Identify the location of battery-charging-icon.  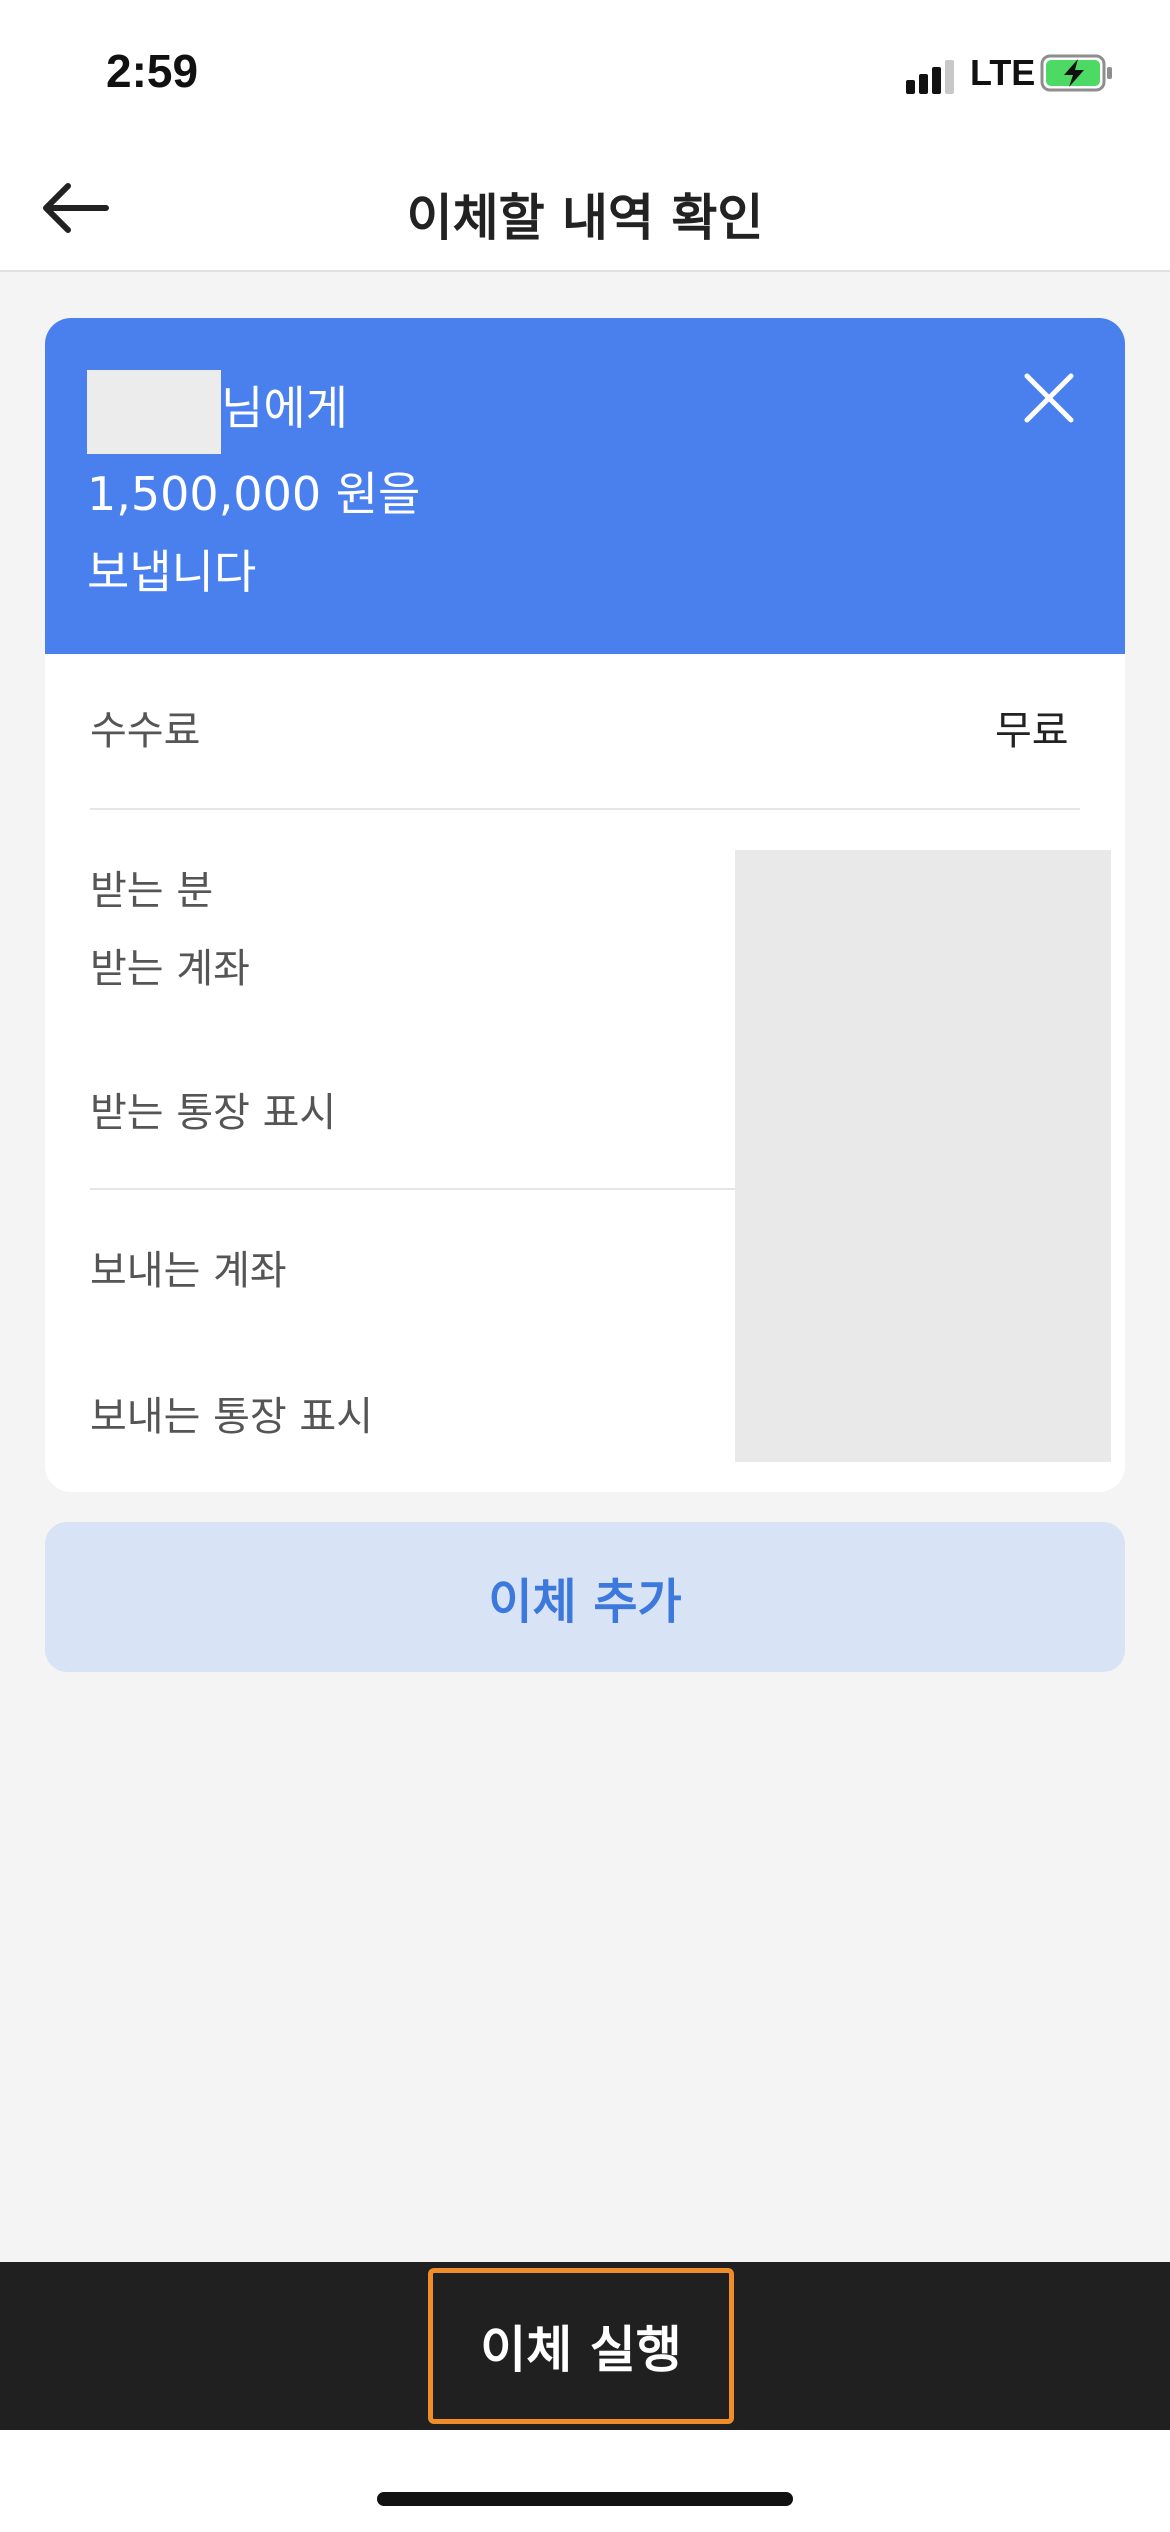
(1076, 73).